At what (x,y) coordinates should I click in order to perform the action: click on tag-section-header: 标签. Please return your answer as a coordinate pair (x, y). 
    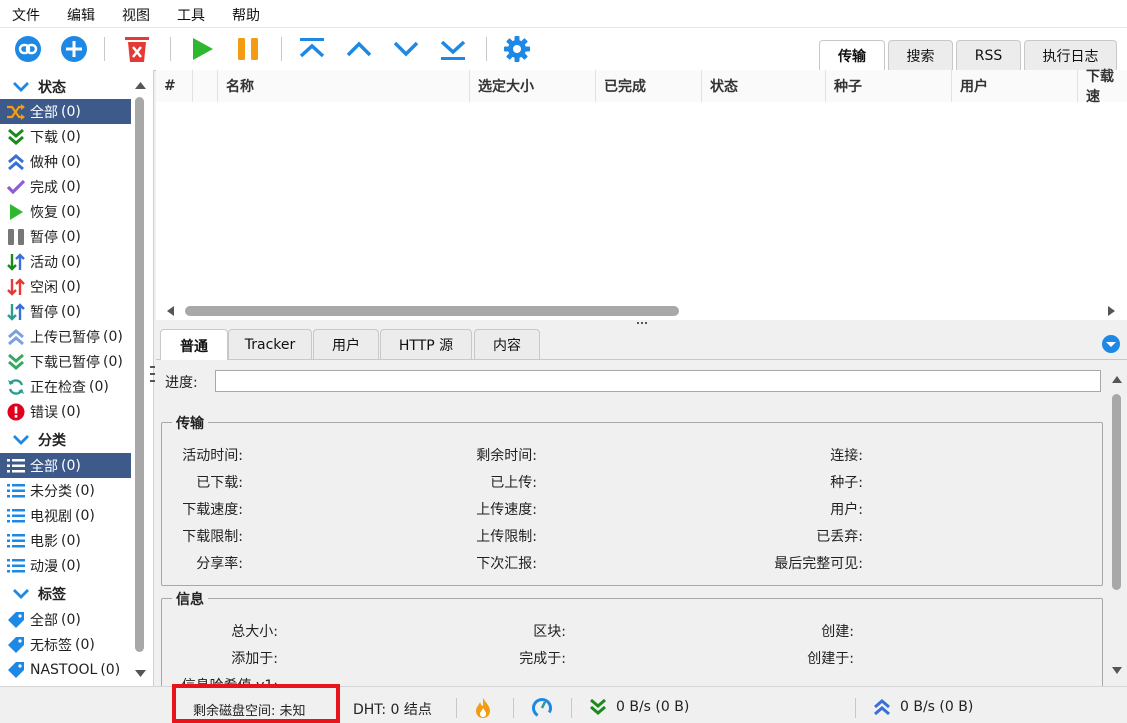
    Looking at the image, I should click on (39, 594).